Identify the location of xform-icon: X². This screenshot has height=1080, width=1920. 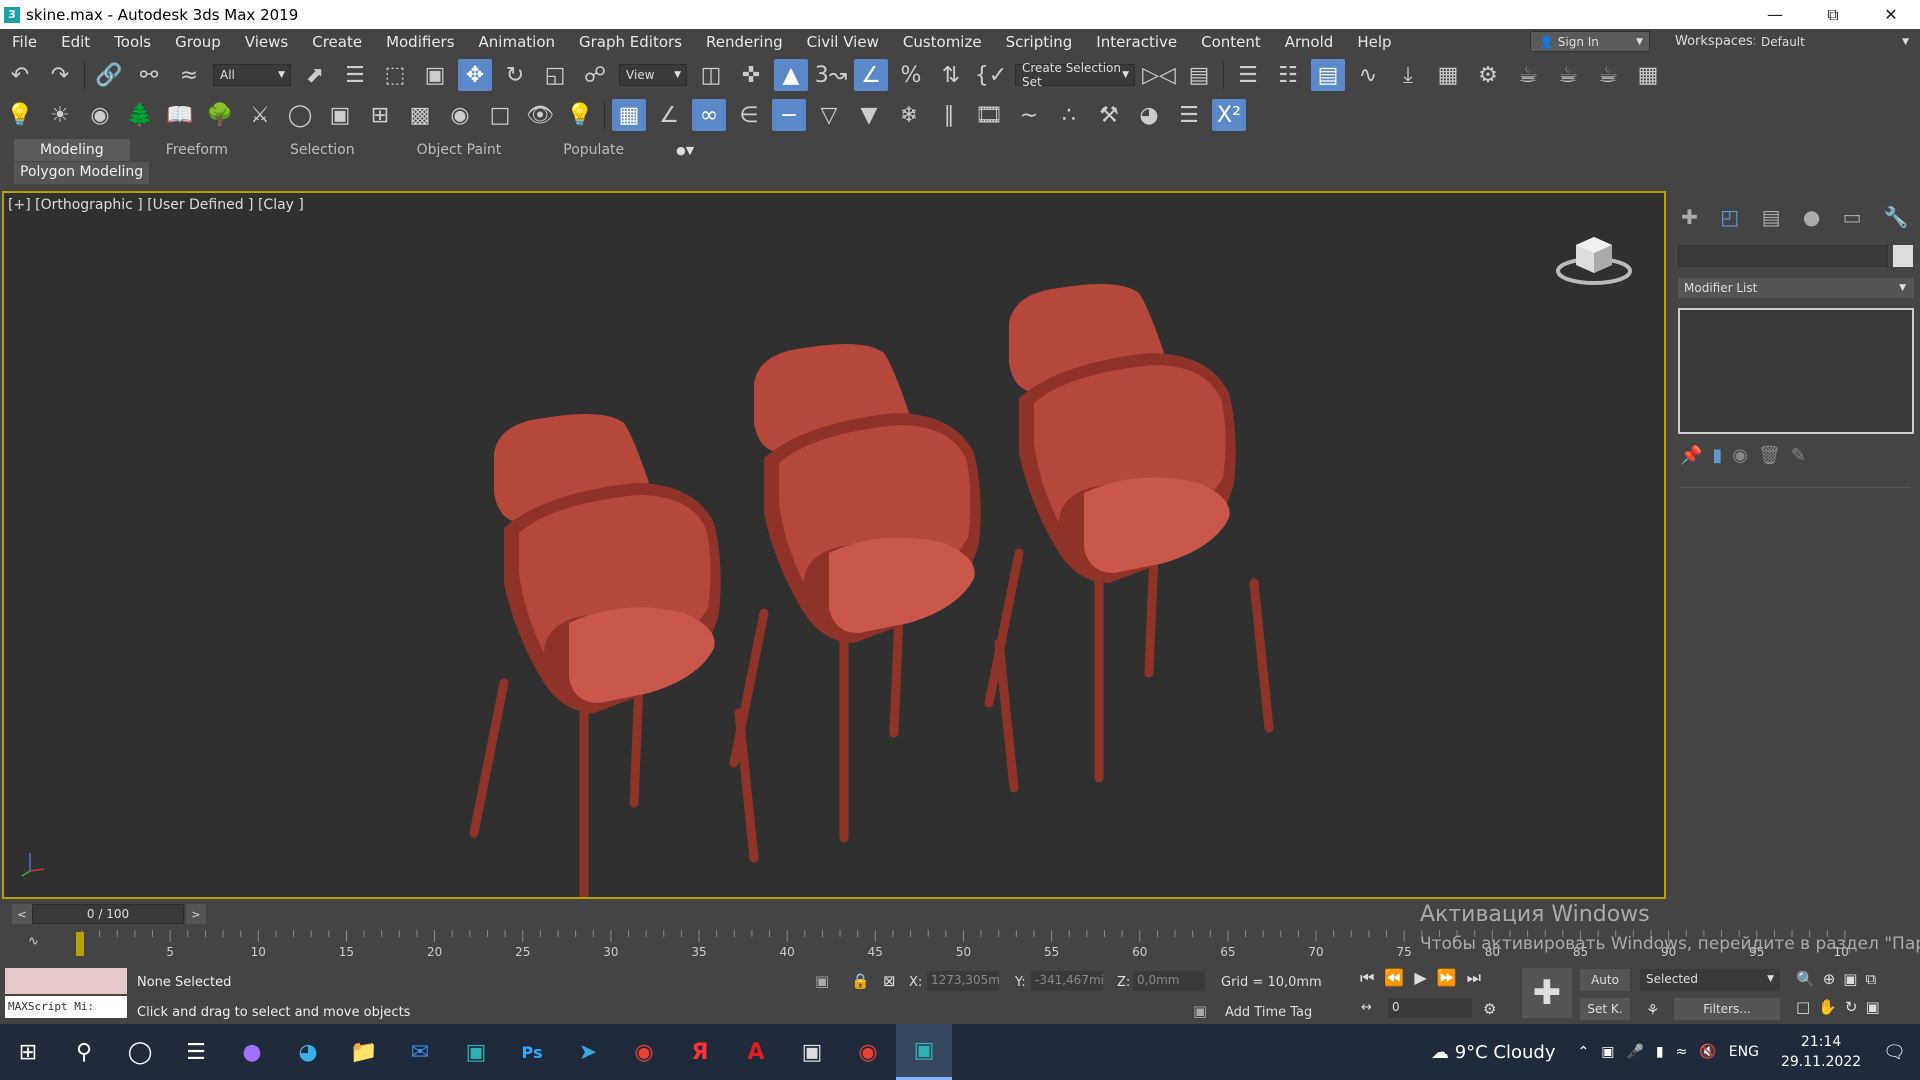
(1229, 115).